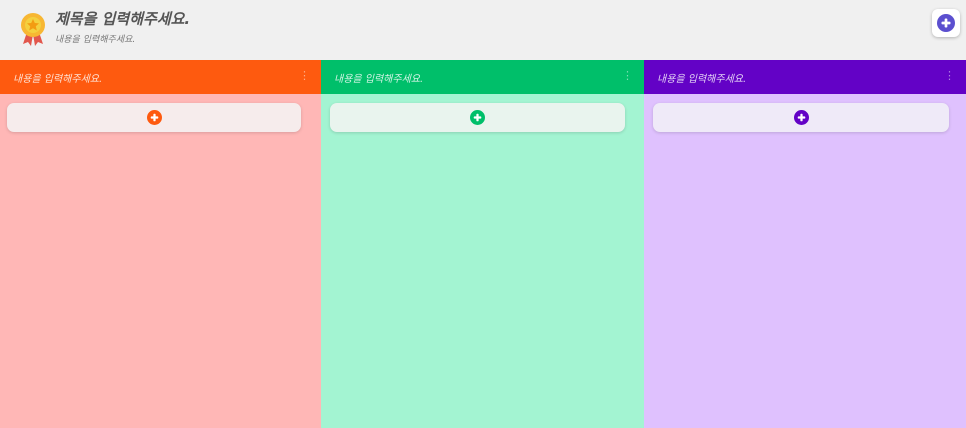 This screenshot has height=428, width=966. I want to click on board-title: 제목을 입력해주세요., so click(122, 18).